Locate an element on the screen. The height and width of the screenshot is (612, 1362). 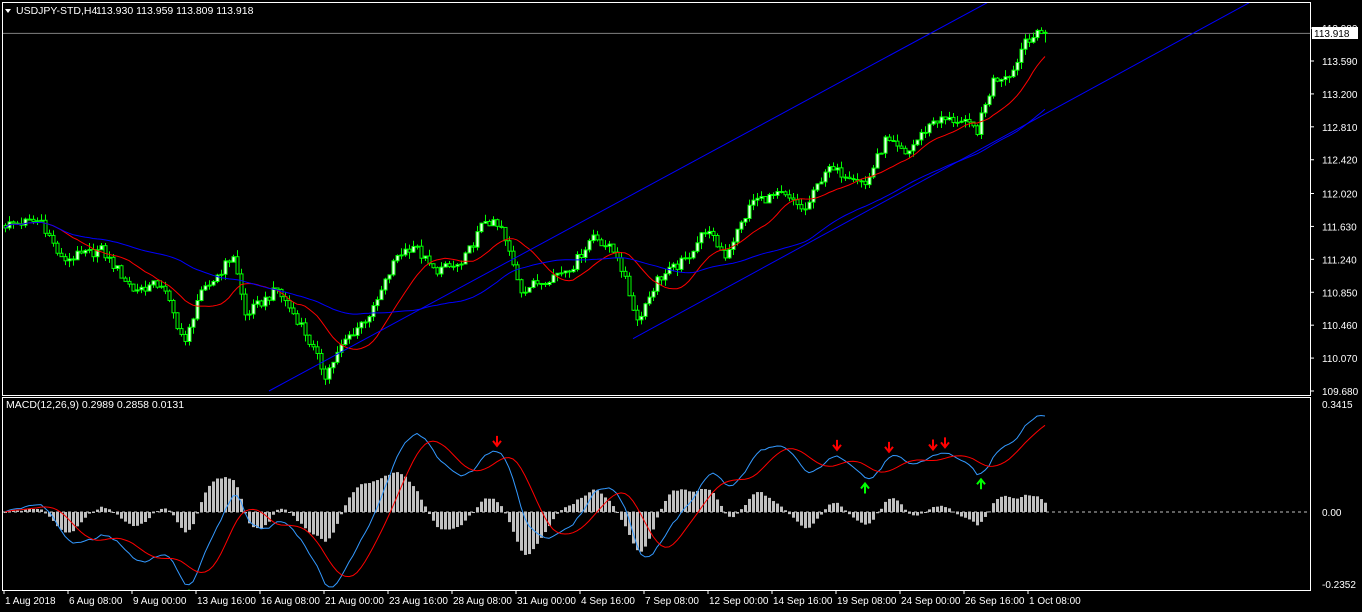
symbol-label: USDJPY-STD,H4 is located at coordinates (56, 11).